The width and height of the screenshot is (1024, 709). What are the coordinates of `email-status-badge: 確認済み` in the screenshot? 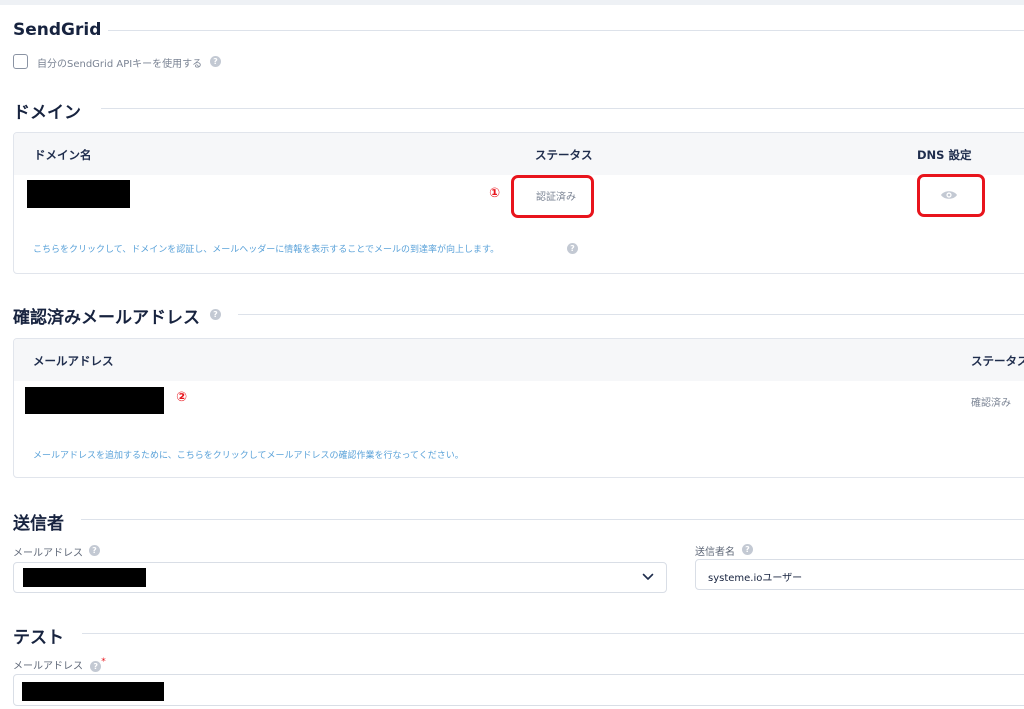 It's located at (991, 403).